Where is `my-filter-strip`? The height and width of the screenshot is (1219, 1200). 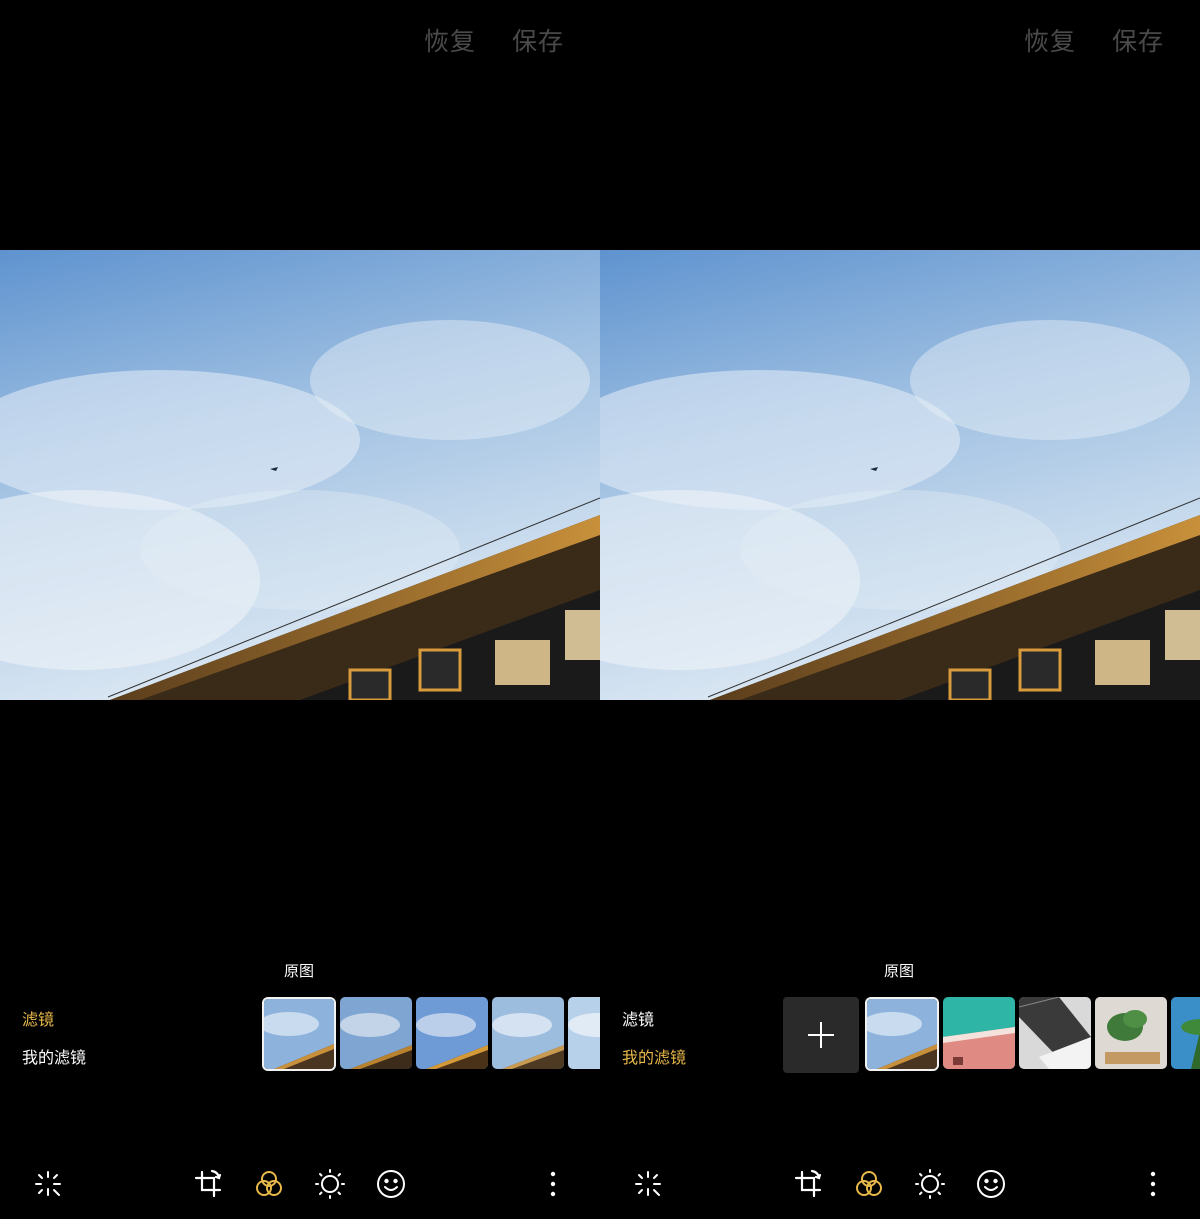 my-filter-strip is located at coordinates (991, 1035).